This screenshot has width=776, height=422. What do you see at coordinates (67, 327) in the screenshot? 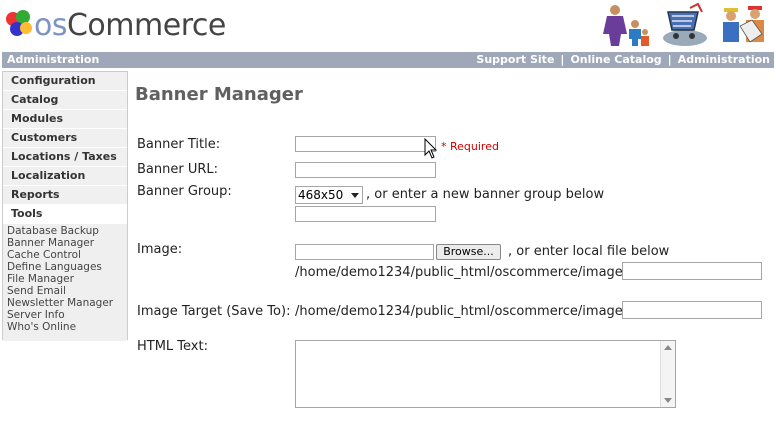
I see `tool-link-whos-online: Who's Online` at bounding box center [67, 327].